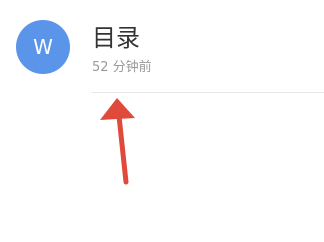  What do you see at coordinates (208, 92) in the screenshot?
I see `divider` at bounding box center [208, 92].